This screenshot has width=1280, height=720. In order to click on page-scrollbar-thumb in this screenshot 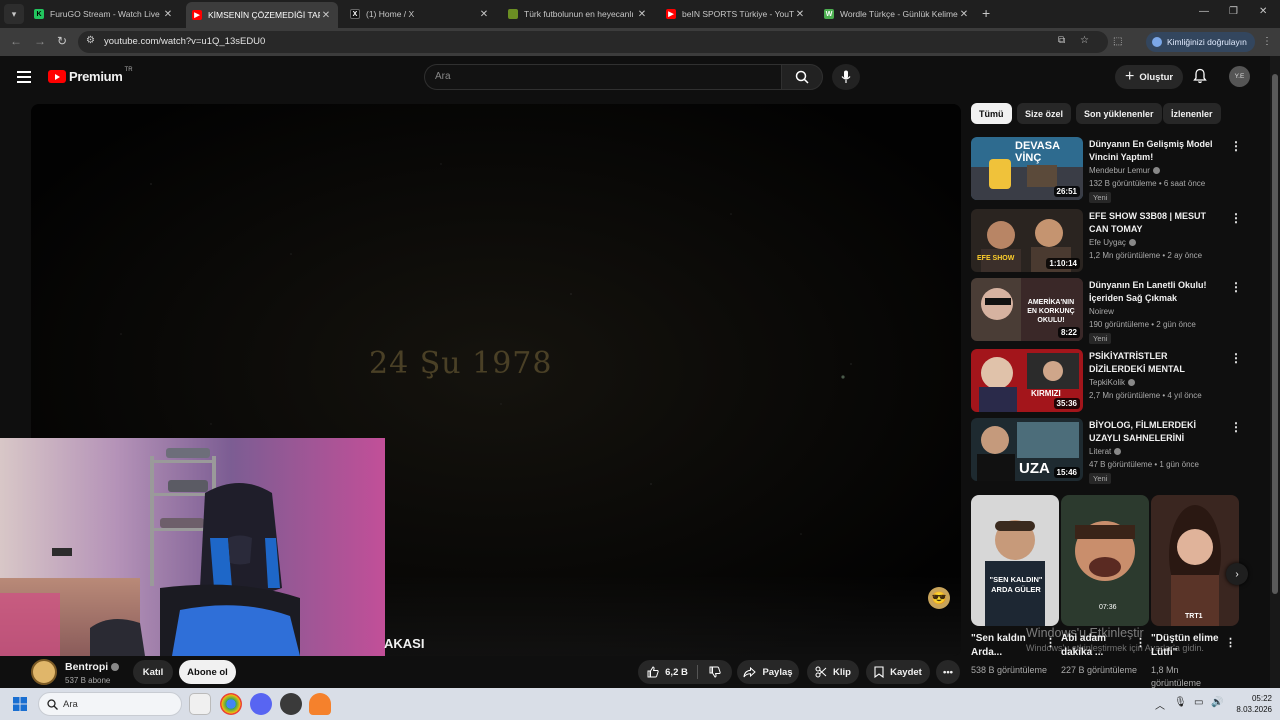, I will do `click(1275, 334)`.